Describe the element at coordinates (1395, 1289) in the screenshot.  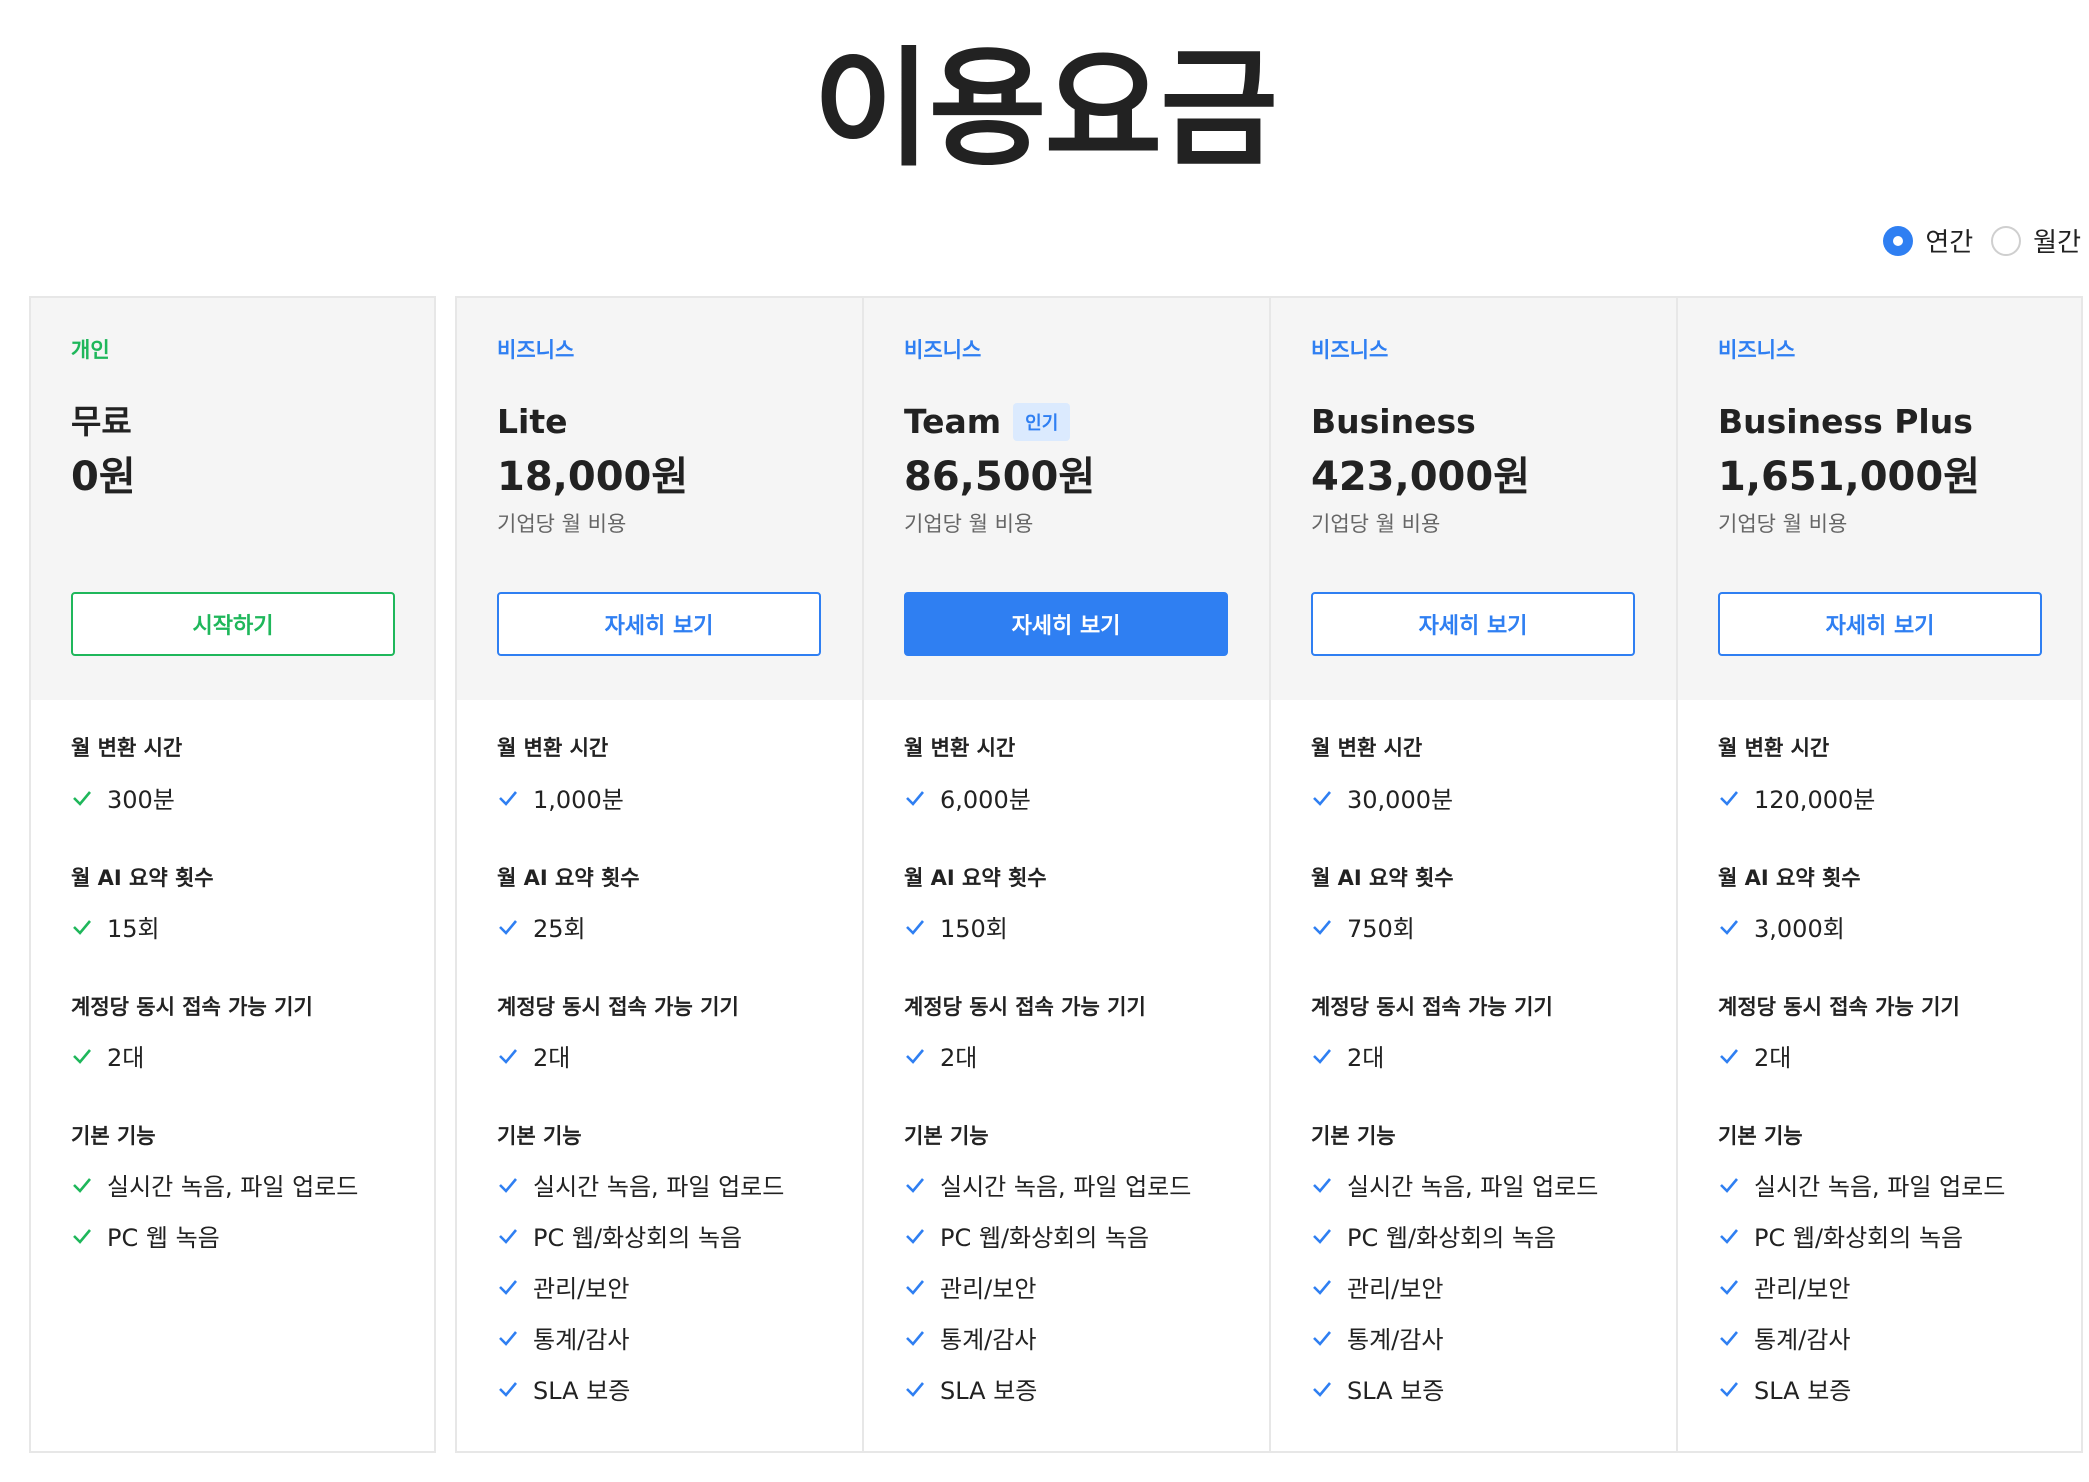
I see `feature-text: 관리/보안` at that location.